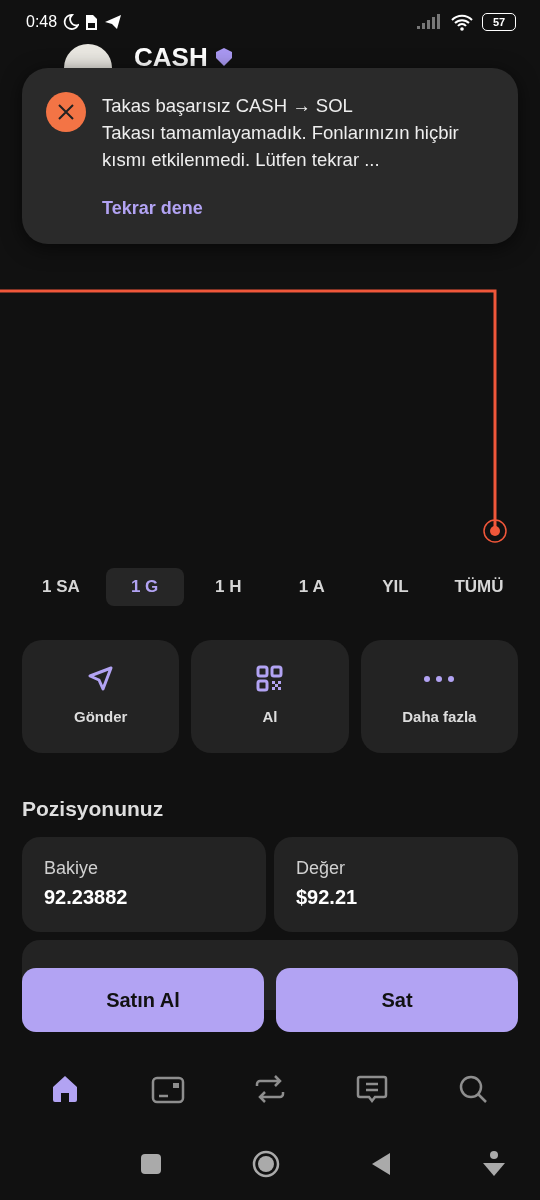 The width and height of the screenshot is (540, 1200). Describe the element at coordinates (499, 22) in the screenshot. I see `battery-icon: 57` at that location.